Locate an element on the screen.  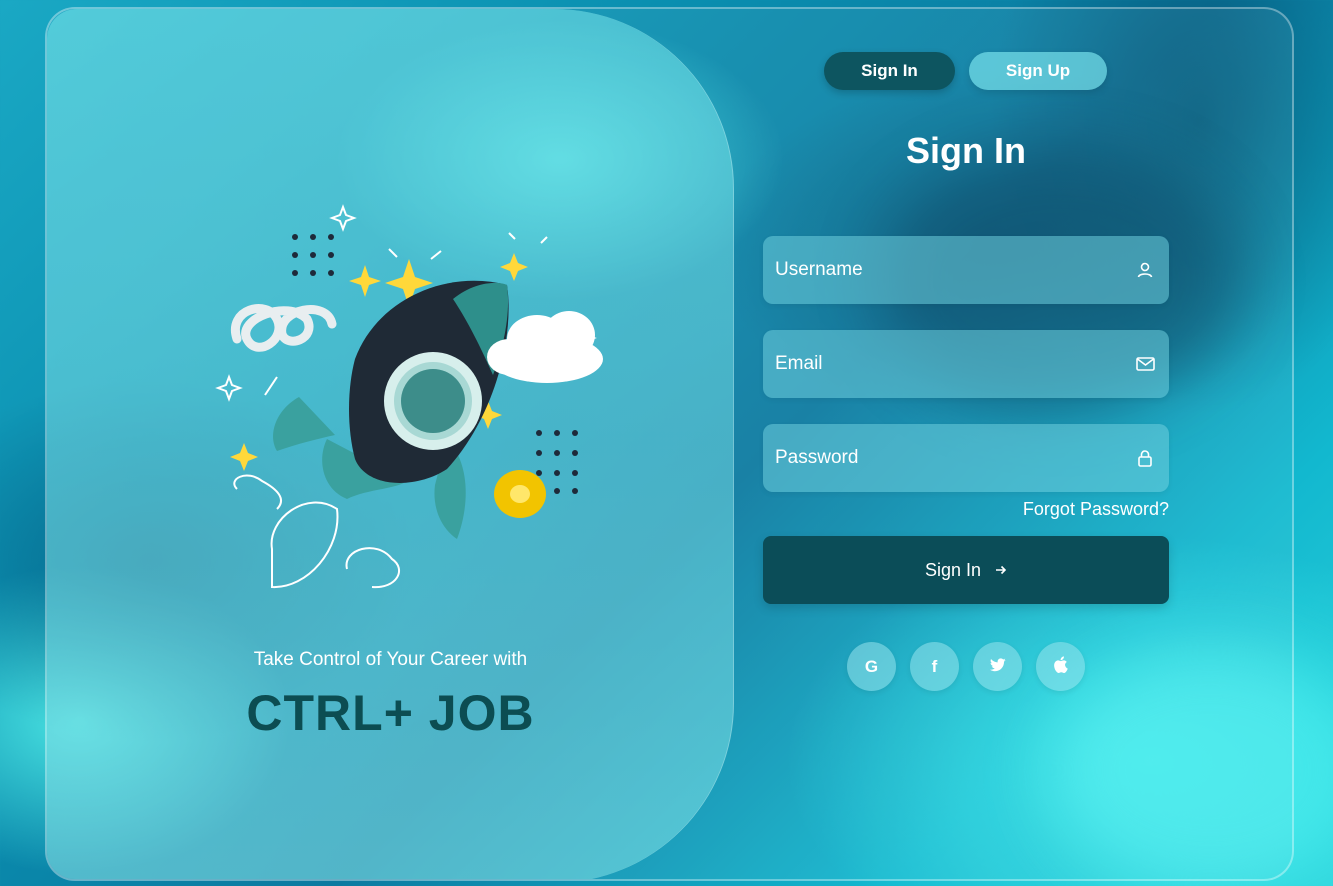
social-login: G f is located at coordinates (966, 666).